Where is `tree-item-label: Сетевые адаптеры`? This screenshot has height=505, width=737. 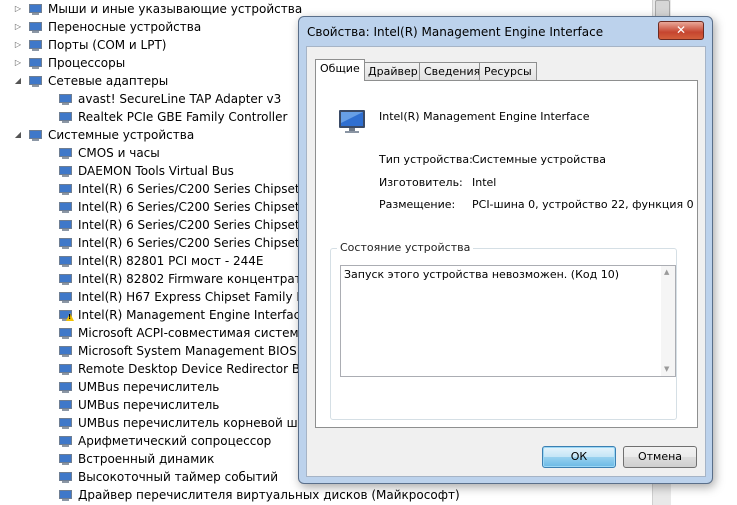 tree-item-label: Сетевые адаптеры is located at coordinates (108, 81).